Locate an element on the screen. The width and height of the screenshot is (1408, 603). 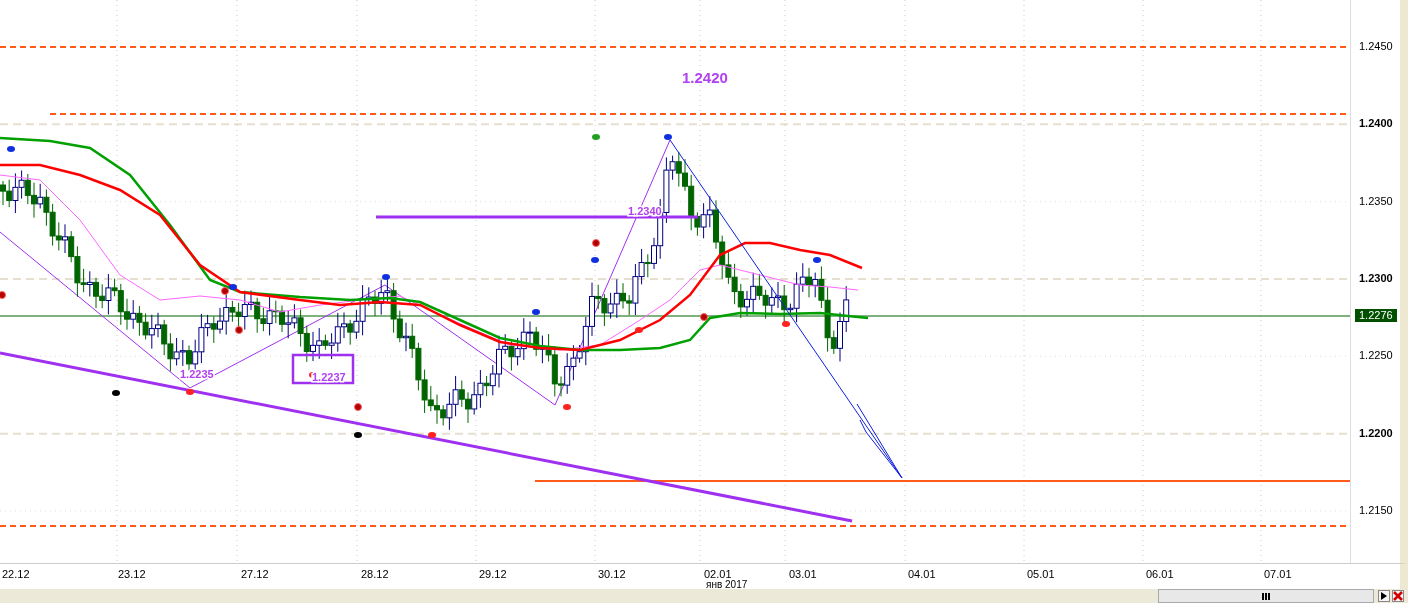
date-axis-label: 23.12 is located at coordinates (132, 574).